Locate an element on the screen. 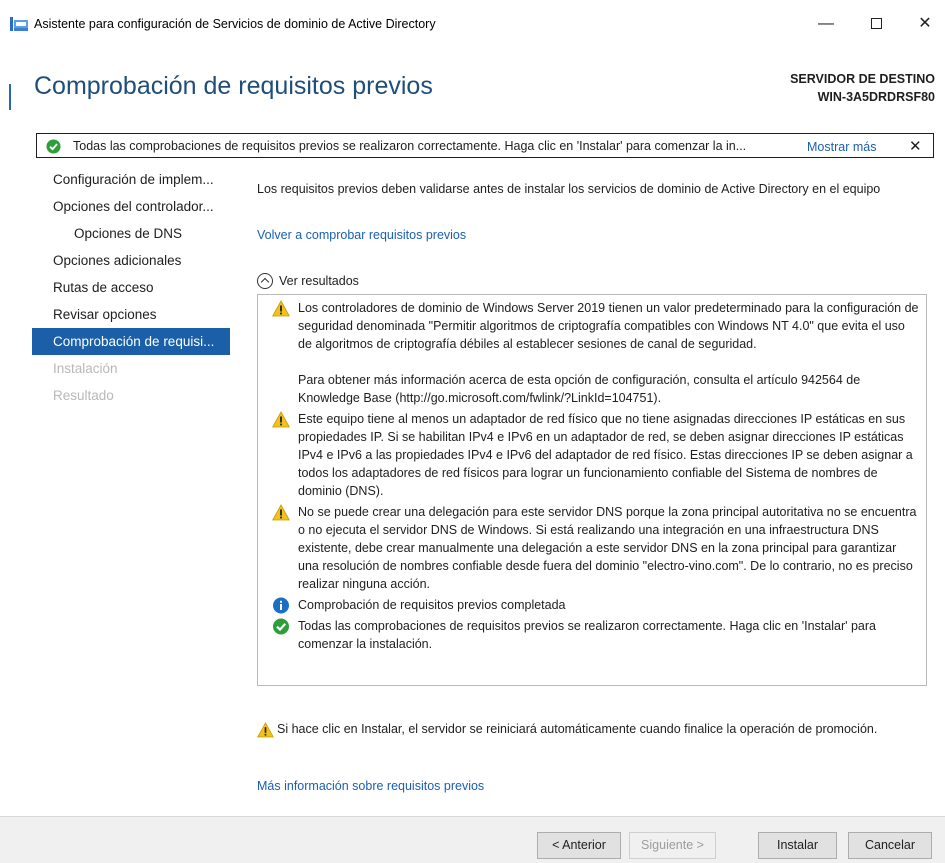  page-title: Comprobación de requisitos previos is located at coordinates (233, 86).